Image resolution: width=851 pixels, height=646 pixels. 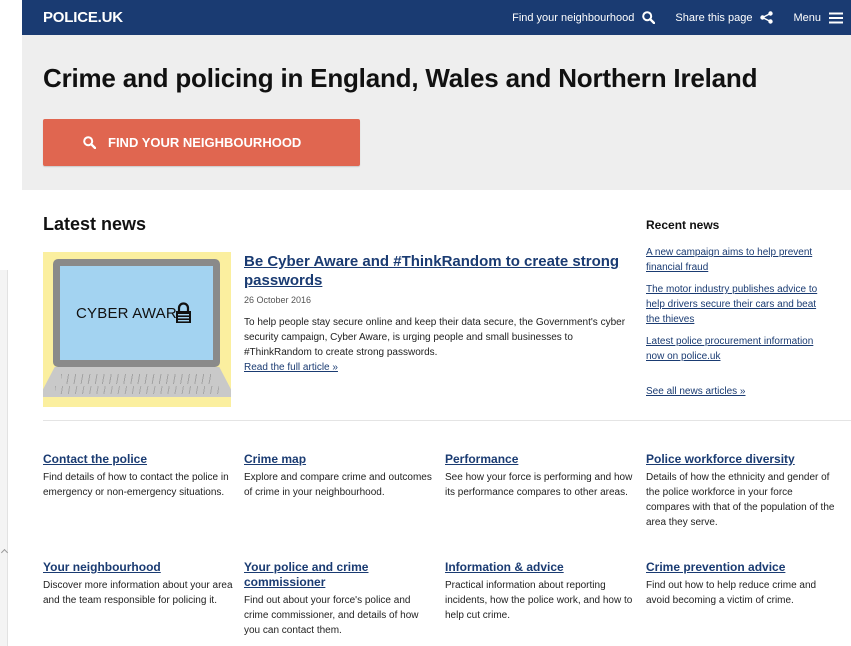 I want to click on nav-menu: Menu, so click(x=818, y=18).